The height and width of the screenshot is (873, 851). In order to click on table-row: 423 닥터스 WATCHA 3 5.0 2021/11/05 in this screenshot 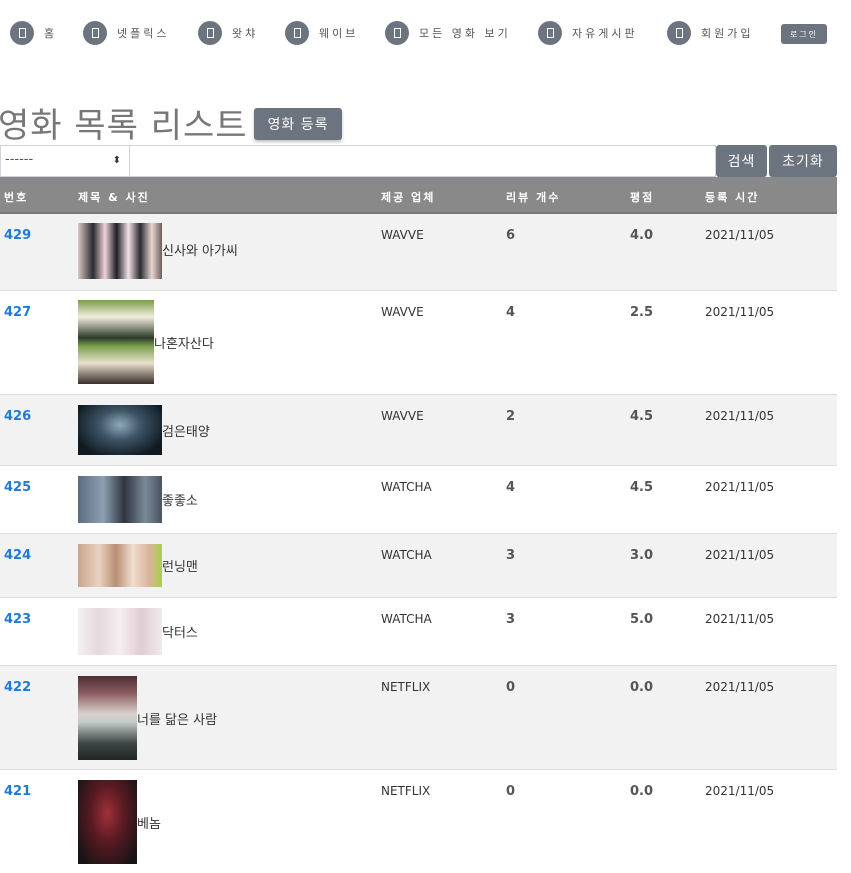, I will do `click(418, 632)`.